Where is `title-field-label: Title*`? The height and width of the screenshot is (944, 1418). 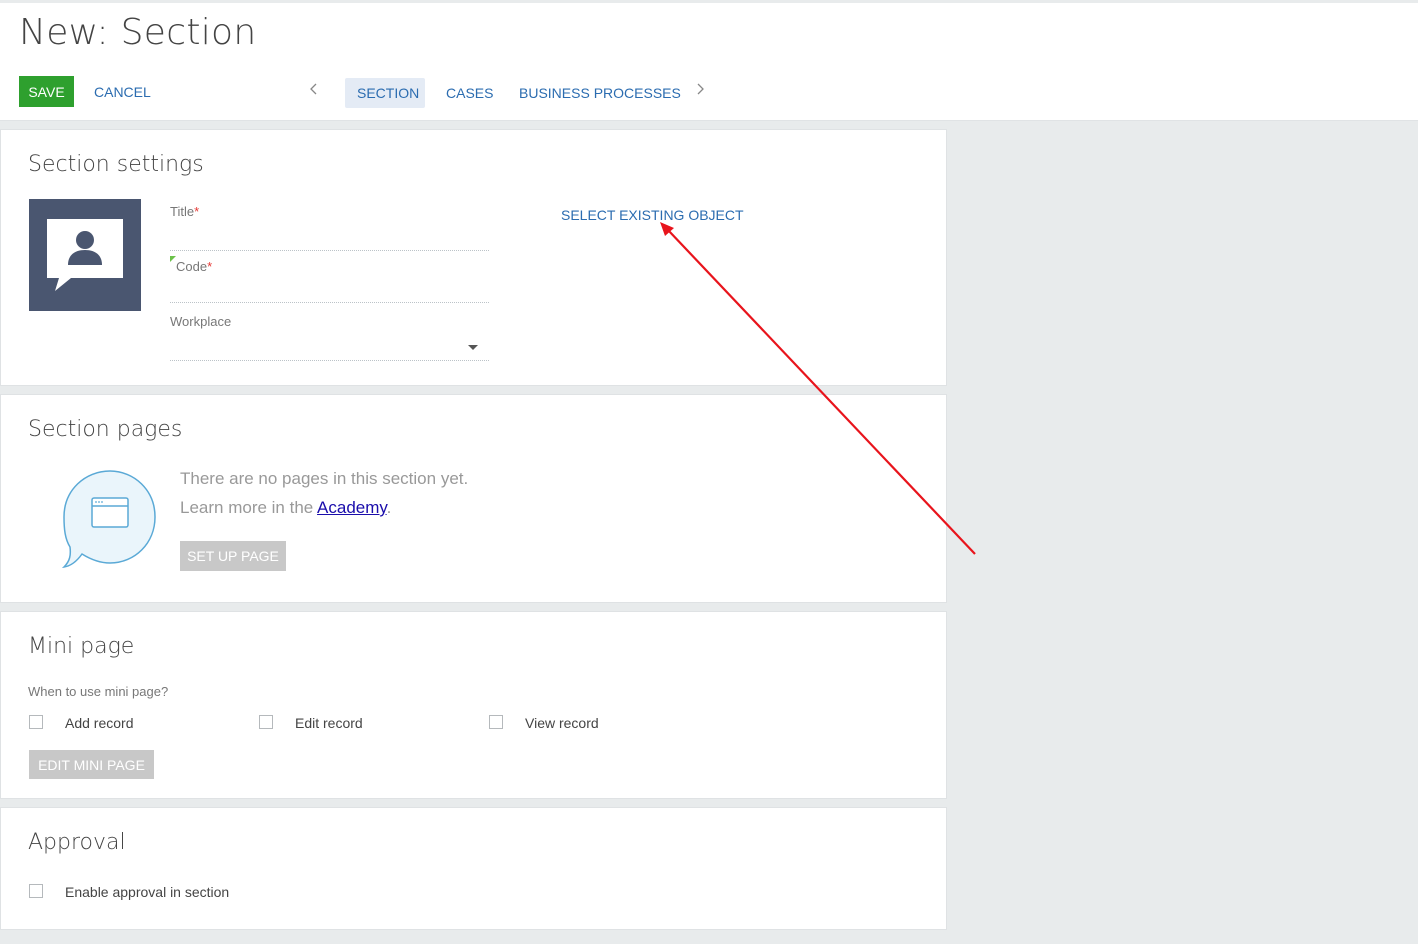
title-field-label: Title* is located at coordinates (185, 211).